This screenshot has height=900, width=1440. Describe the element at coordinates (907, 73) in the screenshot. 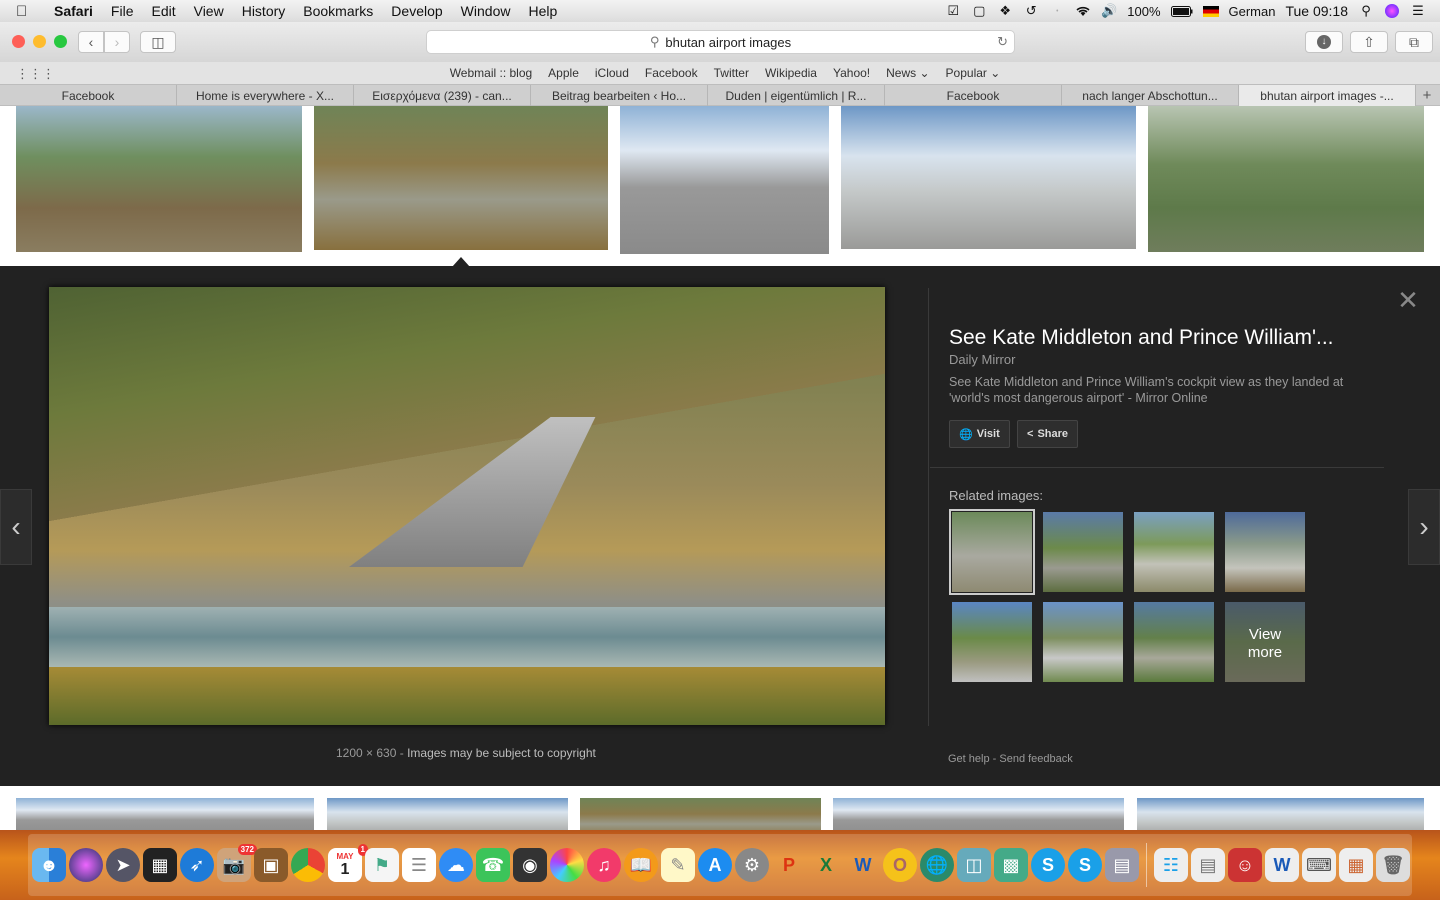

I see `favorite-news: News ⌄` at that location.